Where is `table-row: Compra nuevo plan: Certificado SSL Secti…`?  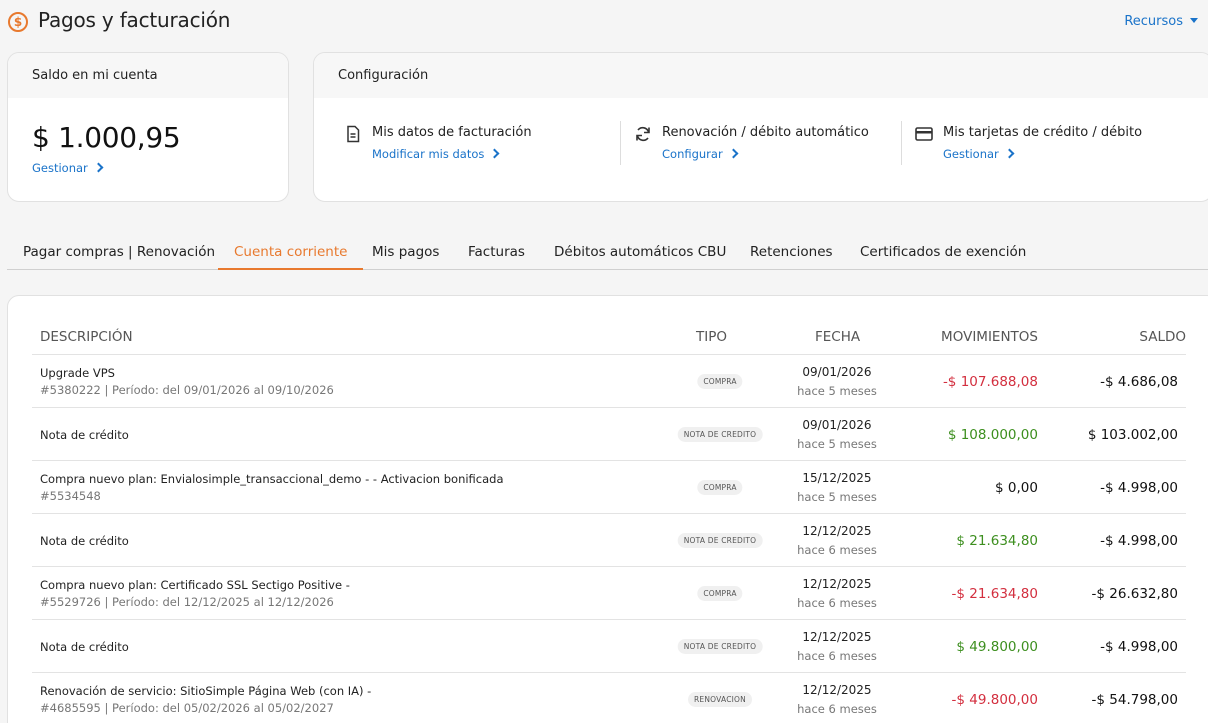
table-row: Compra nuevo plan: Certificado SSL Secti… is located at coordinates (609, 592).